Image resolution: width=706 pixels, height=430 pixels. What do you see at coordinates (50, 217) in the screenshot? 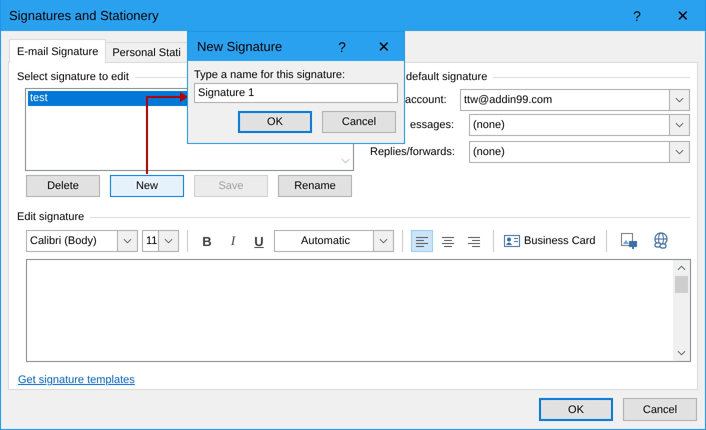
I see `section-label: Edit signature` at bounding box center [50, 217].